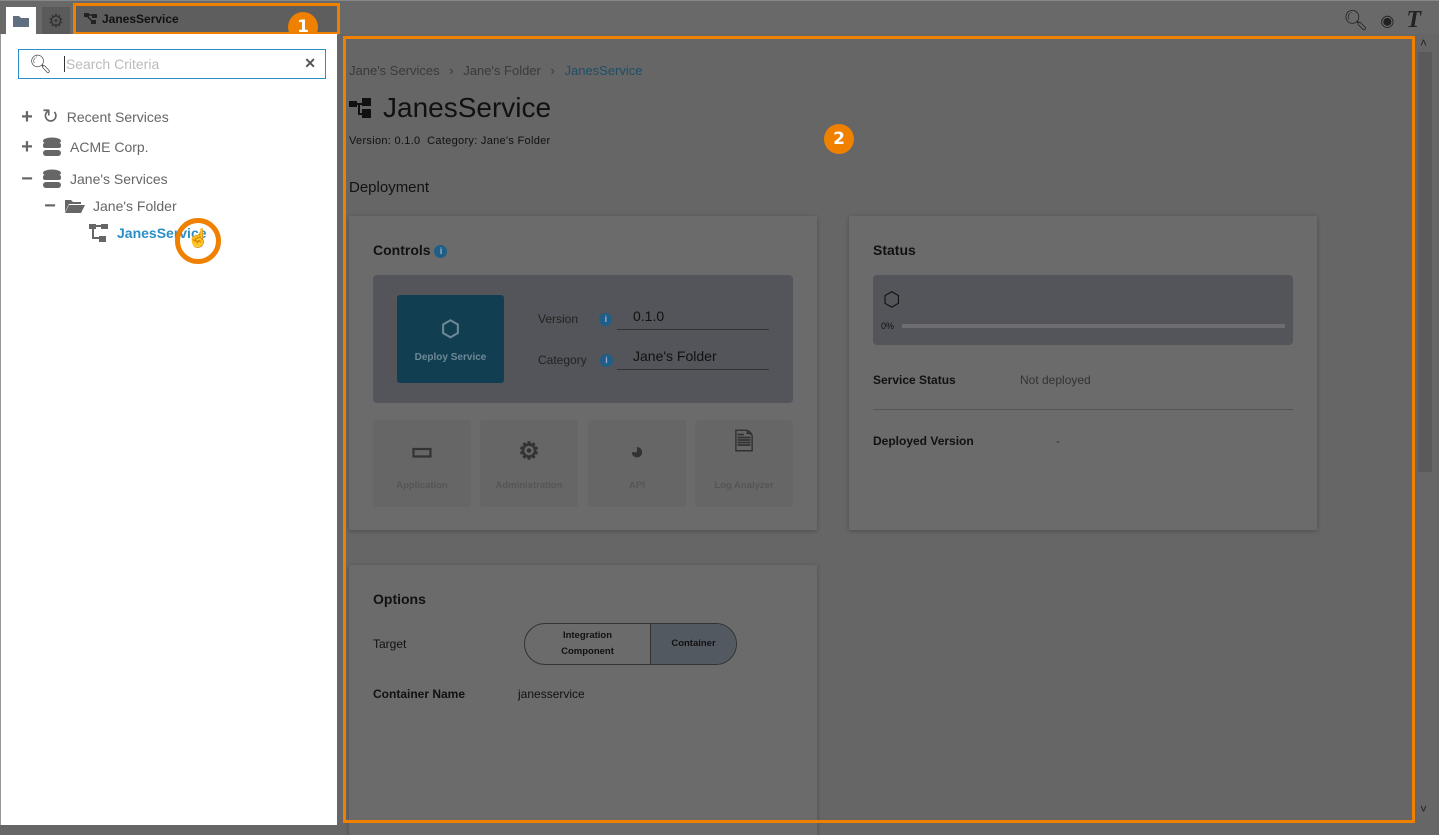 The image size is (1439, 835). Describe the element at coordinates (637, 485) in the screenshot. I see `tile-label: API` at that location.